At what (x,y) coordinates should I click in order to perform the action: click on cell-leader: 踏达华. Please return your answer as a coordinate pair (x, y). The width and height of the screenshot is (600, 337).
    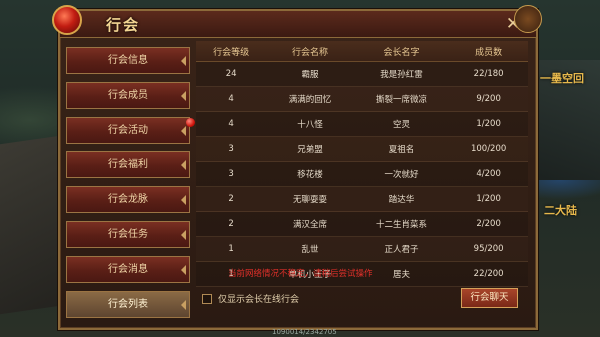
    Looking at the image, I should click on (401, 199).